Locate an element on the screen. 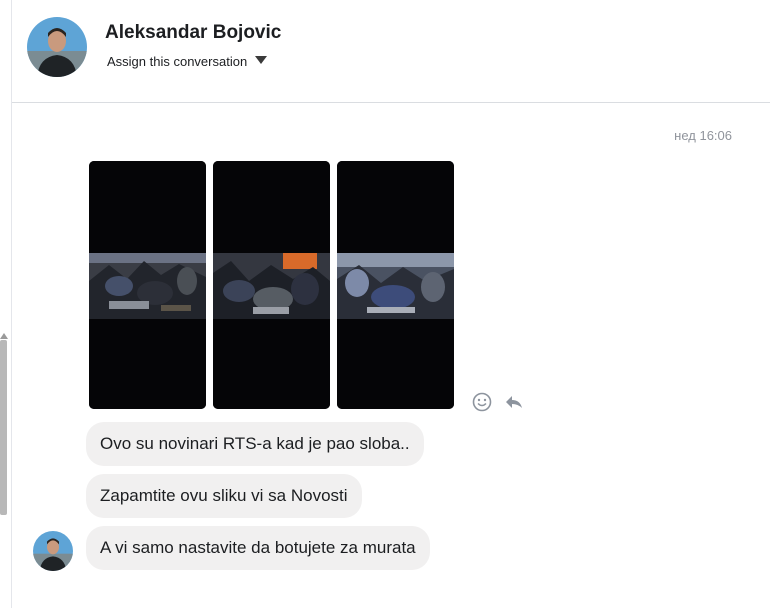  message-bubble: Zapamtite ovu sliku vi sa Novosti is located at coordinates (224, 496).